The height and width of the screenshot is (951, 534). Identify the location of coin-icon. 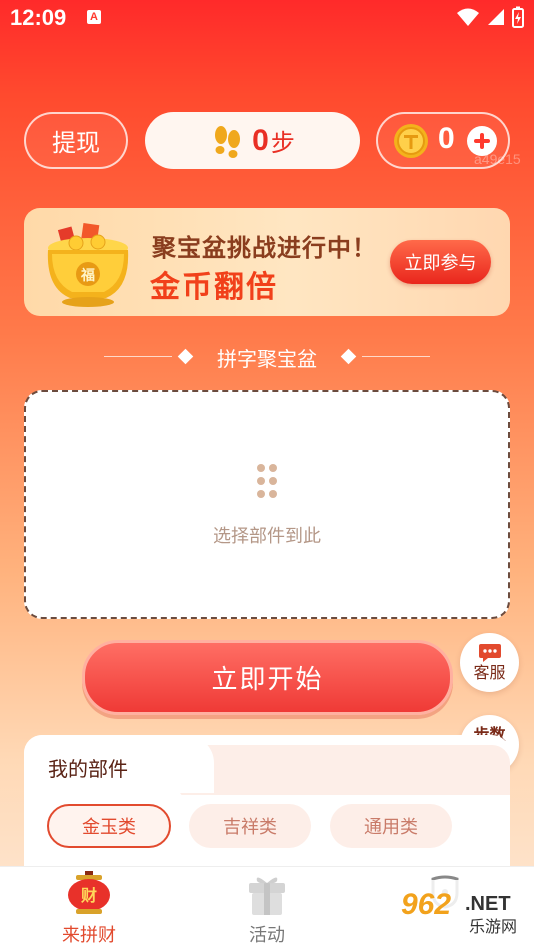
(411, 141).